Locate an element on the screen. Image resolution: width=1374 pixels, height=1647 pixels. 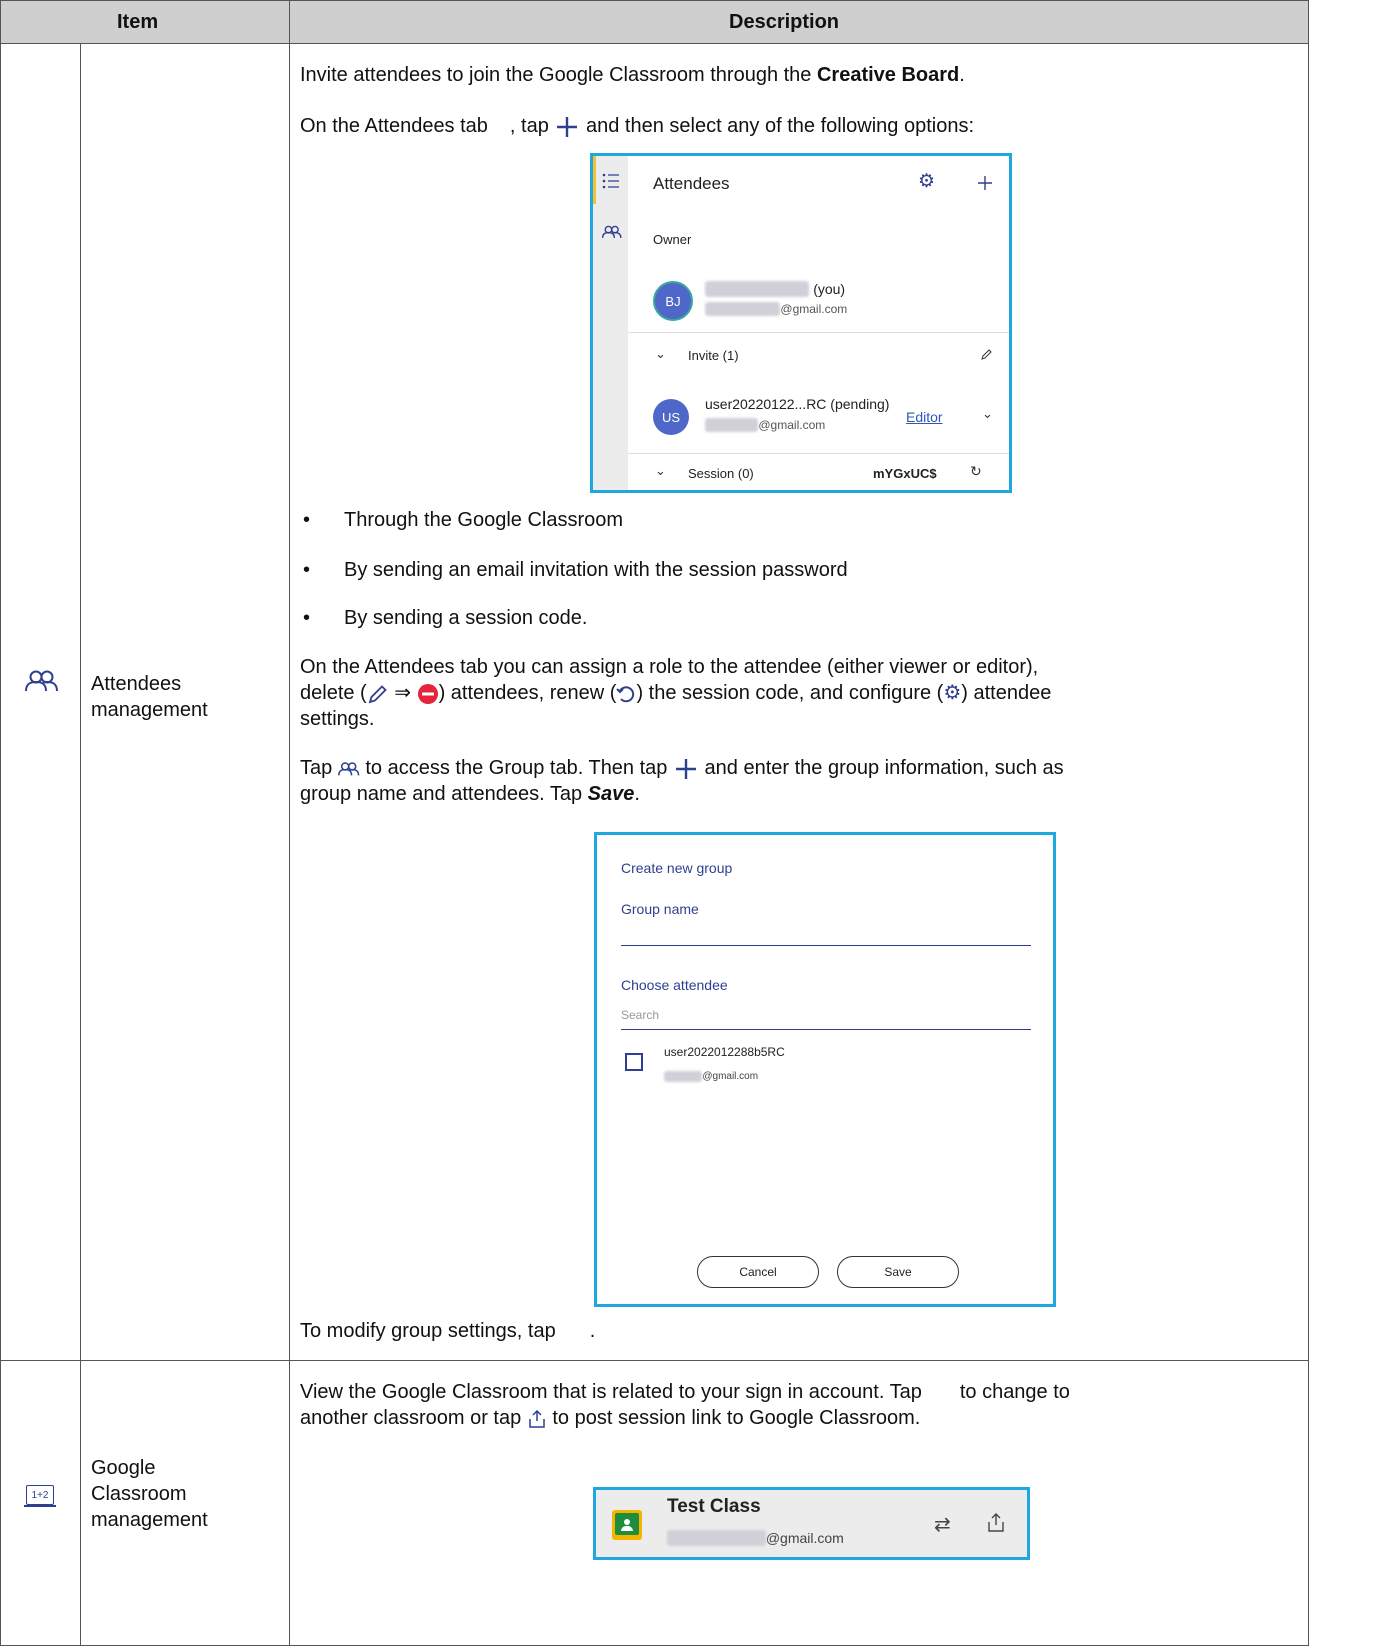
header-item: Item is located at coordinates (138, 22).